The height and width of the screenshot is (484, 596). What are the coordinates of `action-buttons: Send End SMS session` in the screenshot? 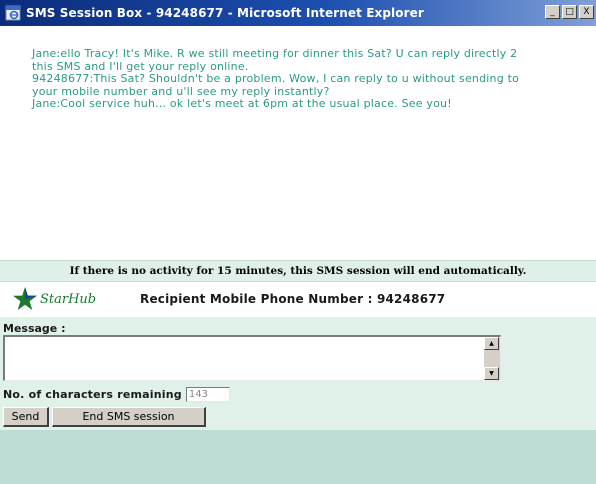 It's located at (104, 417).